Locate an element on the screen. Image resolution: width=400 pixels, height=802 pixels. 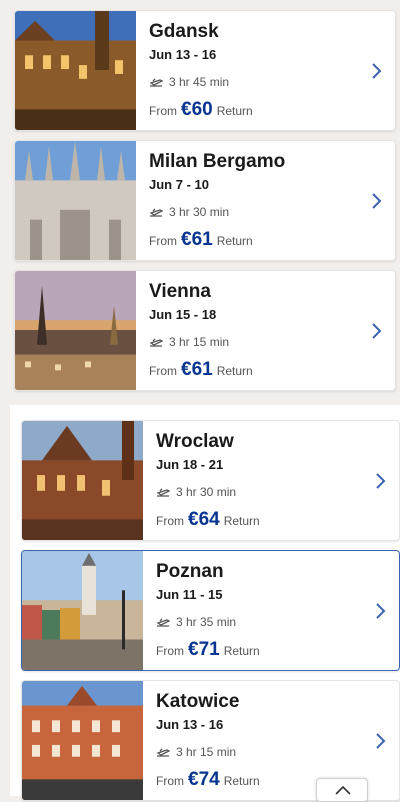
price-row: From €64 Return is located at coordinates (208, 520).